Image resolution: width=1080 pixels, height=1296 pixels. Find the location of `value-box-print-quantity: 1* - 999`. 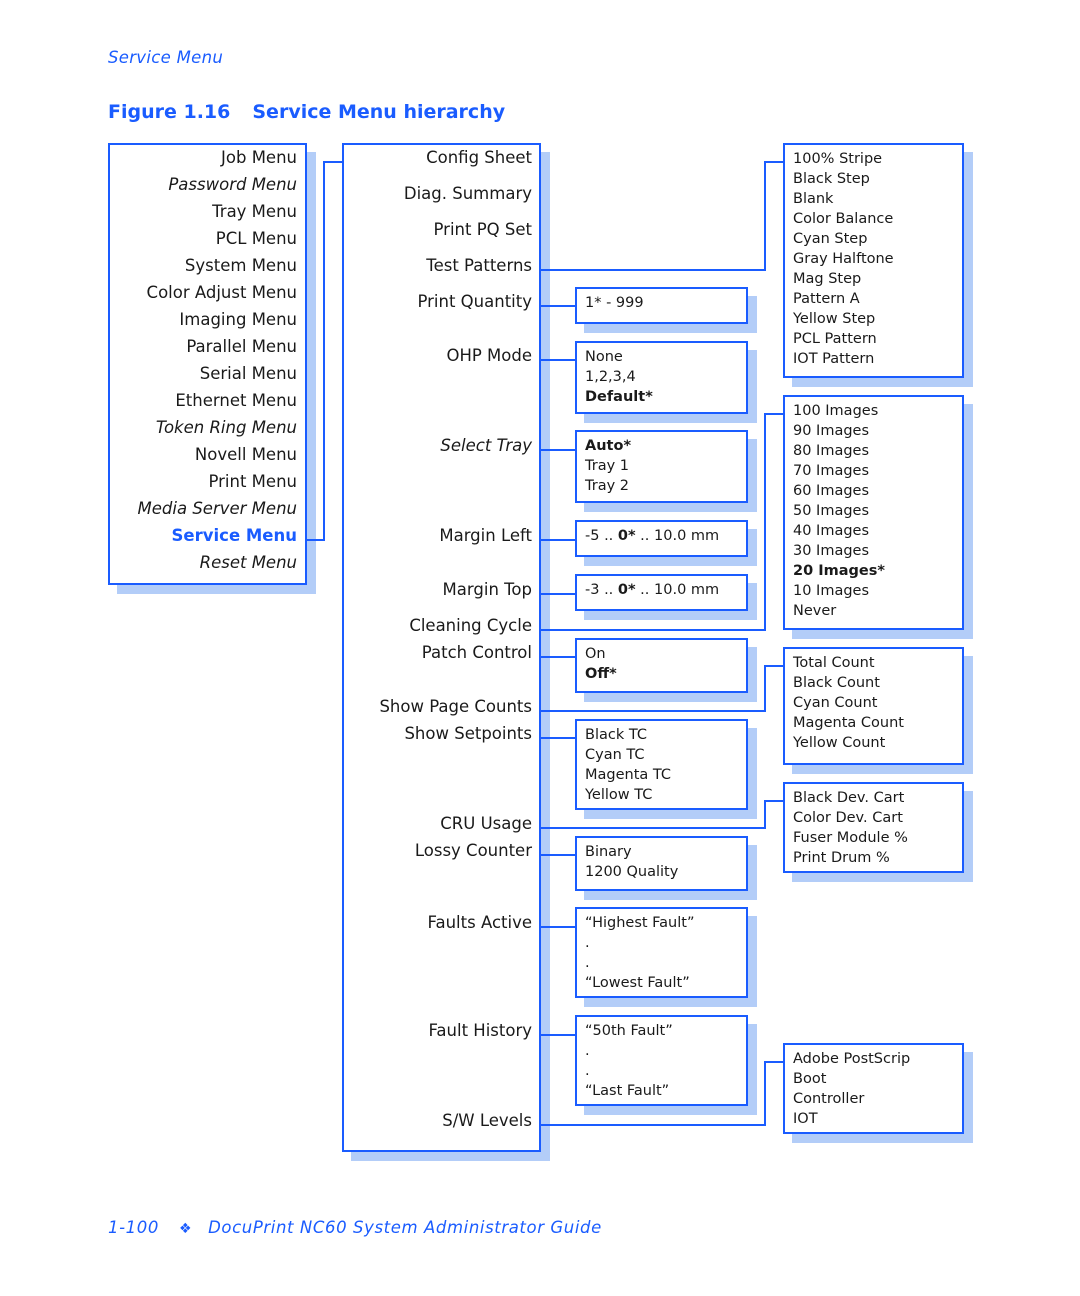

value-box-print-quantity: 1* - 999 is located at coordinates (661, 305).